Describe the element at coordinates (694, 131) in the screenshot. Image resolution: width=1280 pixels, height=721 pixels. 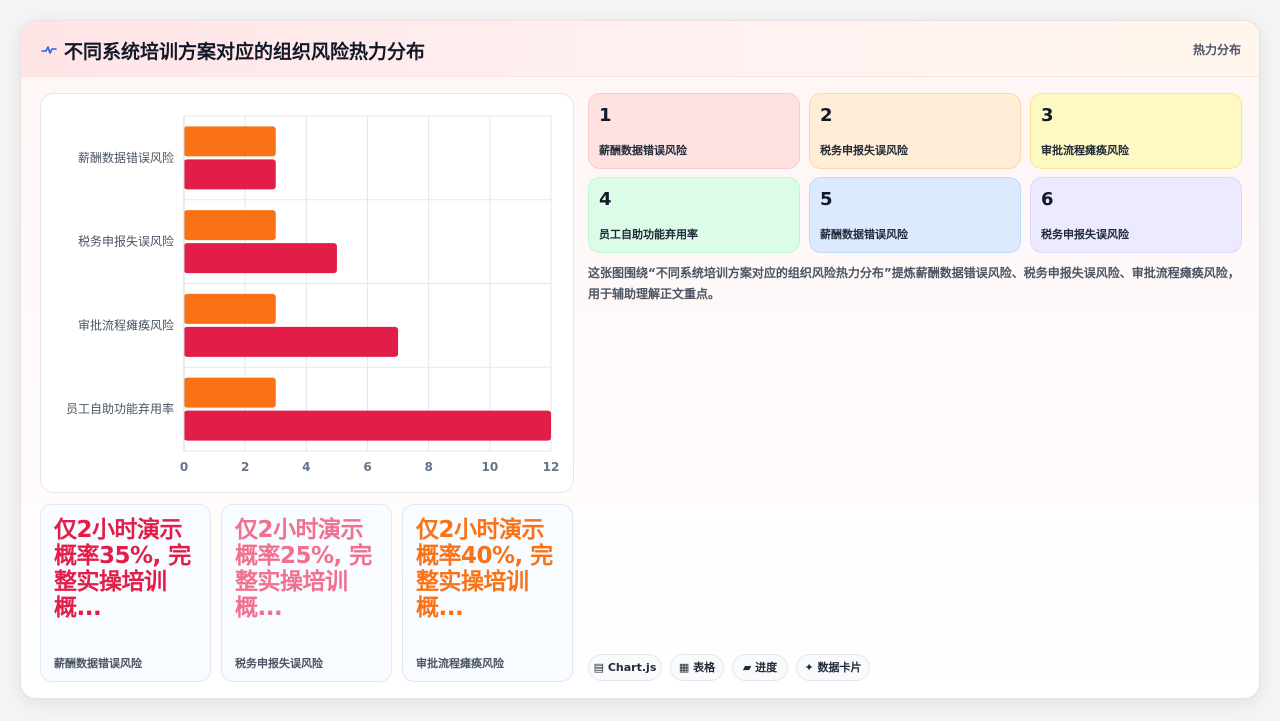
I see `tile-1: 1 薪酬数据错误风险` at that location.